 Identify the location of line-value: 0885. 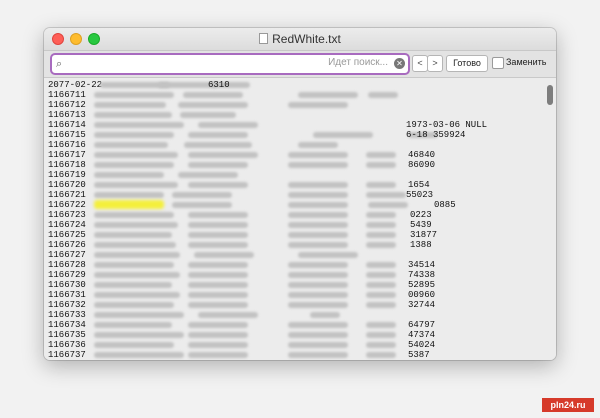
(445, 205).